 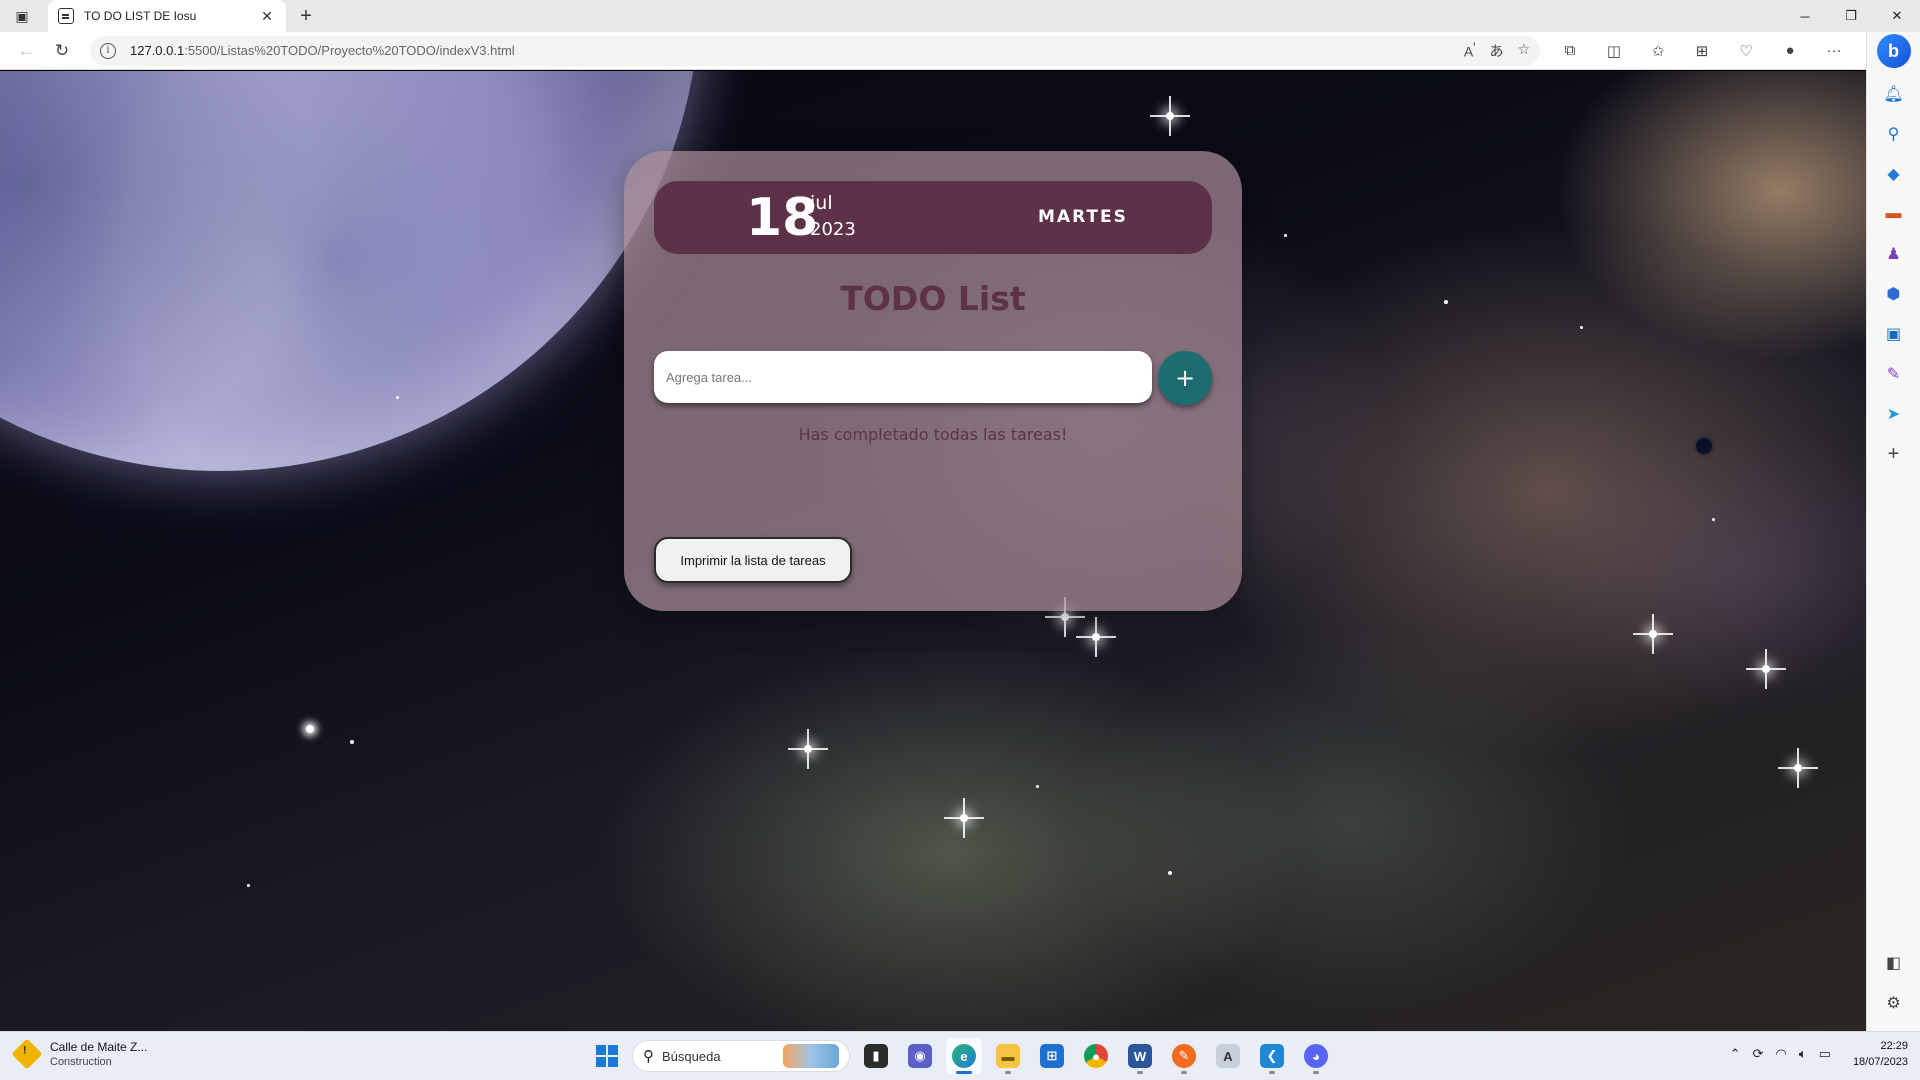 What do you see at coordinates (1746, 51) in the screenshot?
I see `browser-essentials-icon: ♡` at bounding box center [1746, 51].